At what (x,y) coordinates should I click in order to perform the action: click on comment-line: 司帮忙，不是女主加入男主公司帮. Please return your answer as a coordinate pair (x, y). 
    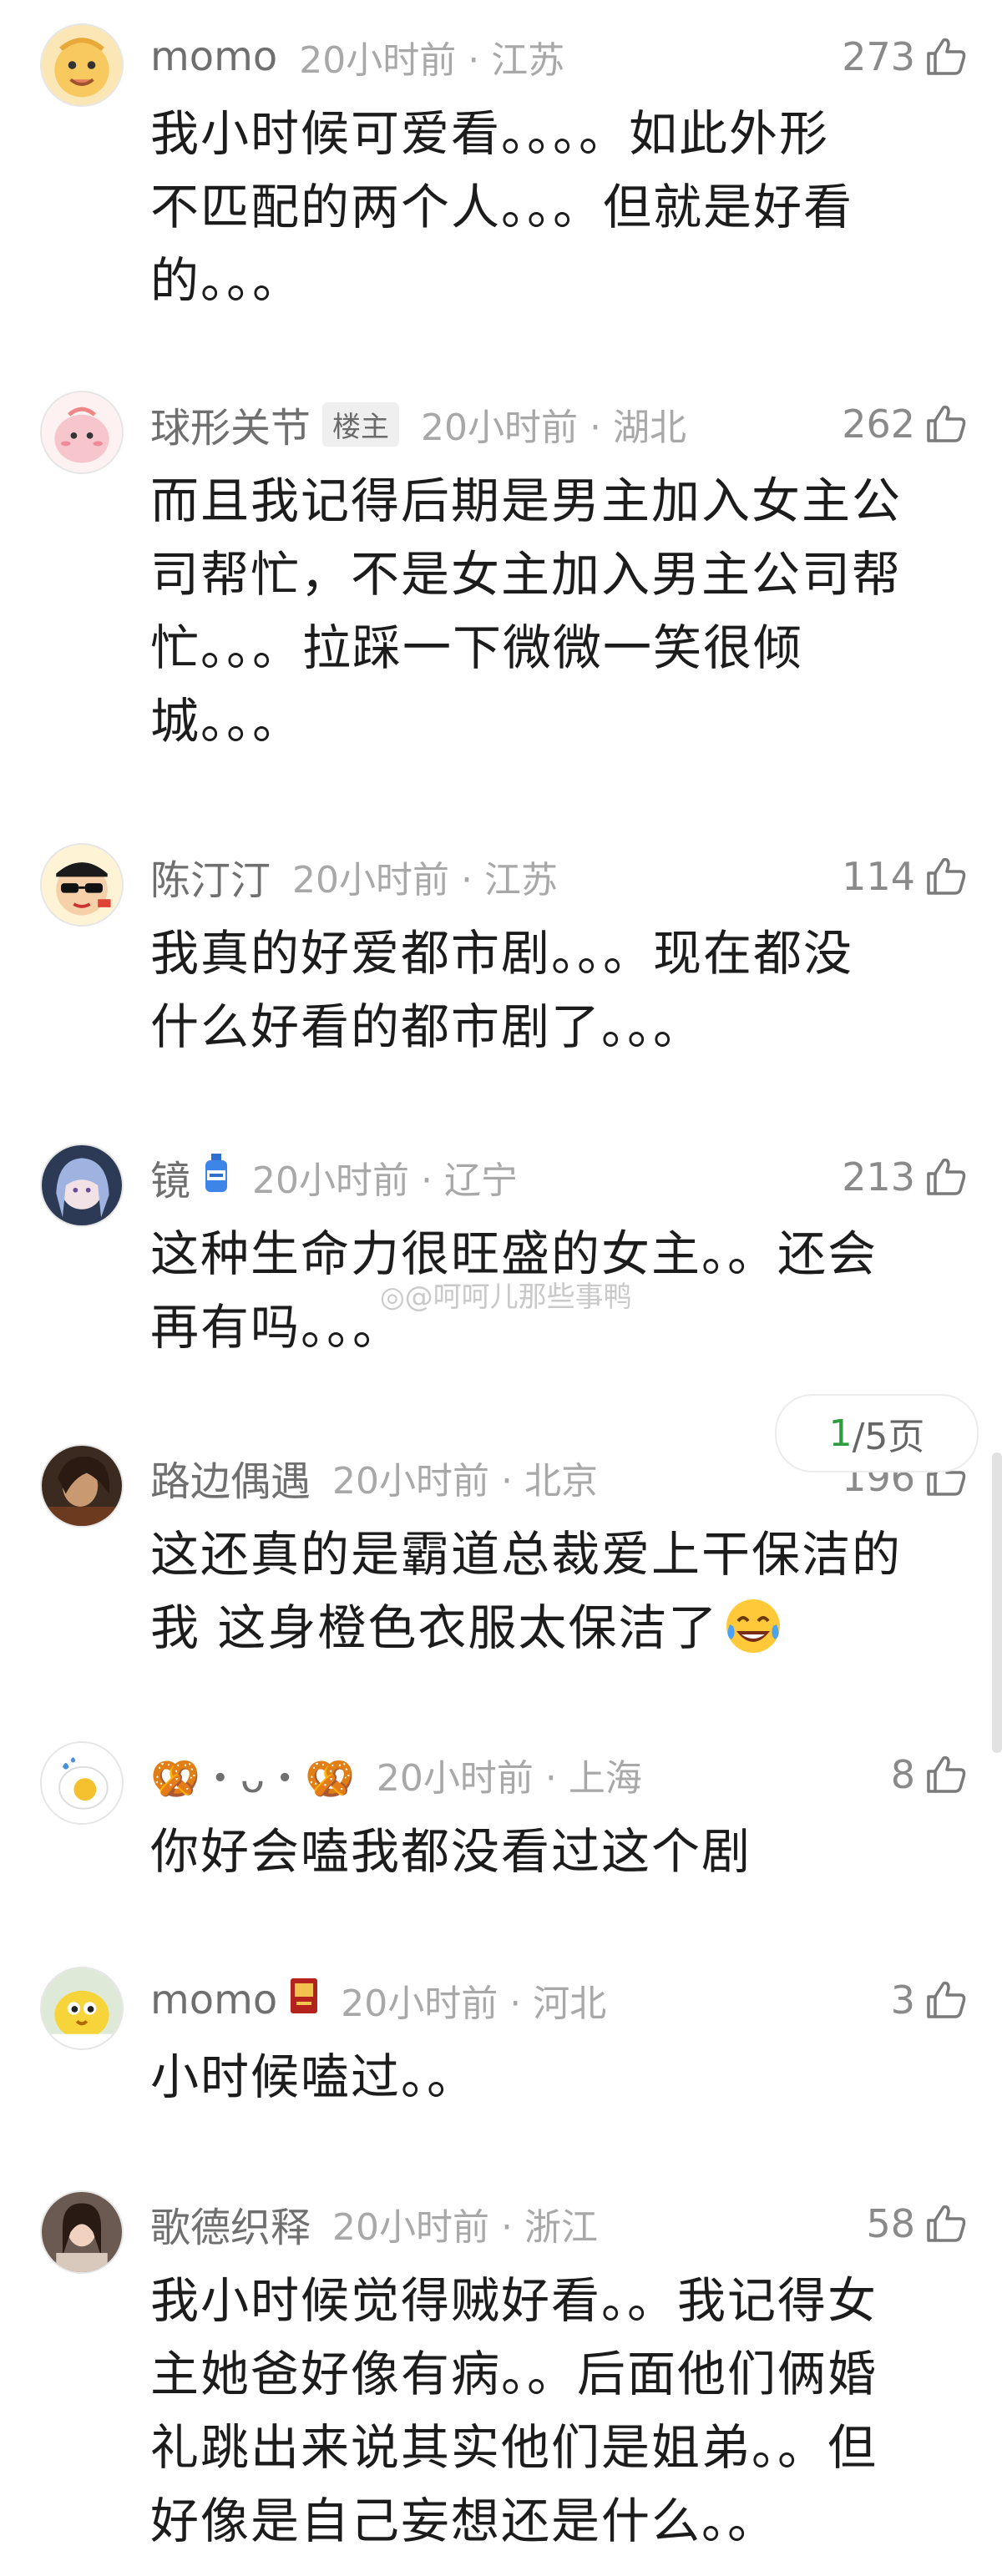
    Looking at the image, I should click on (538, 574).